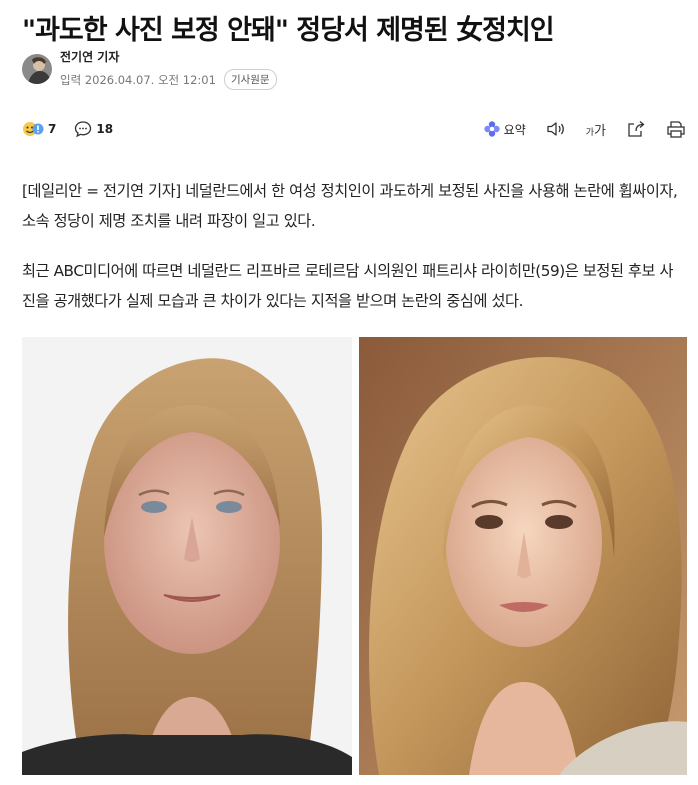 This screenshot has width=698, height=785. I want to click on publish-timestamp: 입력 2026.04.07. 오전 12:01, so click(138, 79).